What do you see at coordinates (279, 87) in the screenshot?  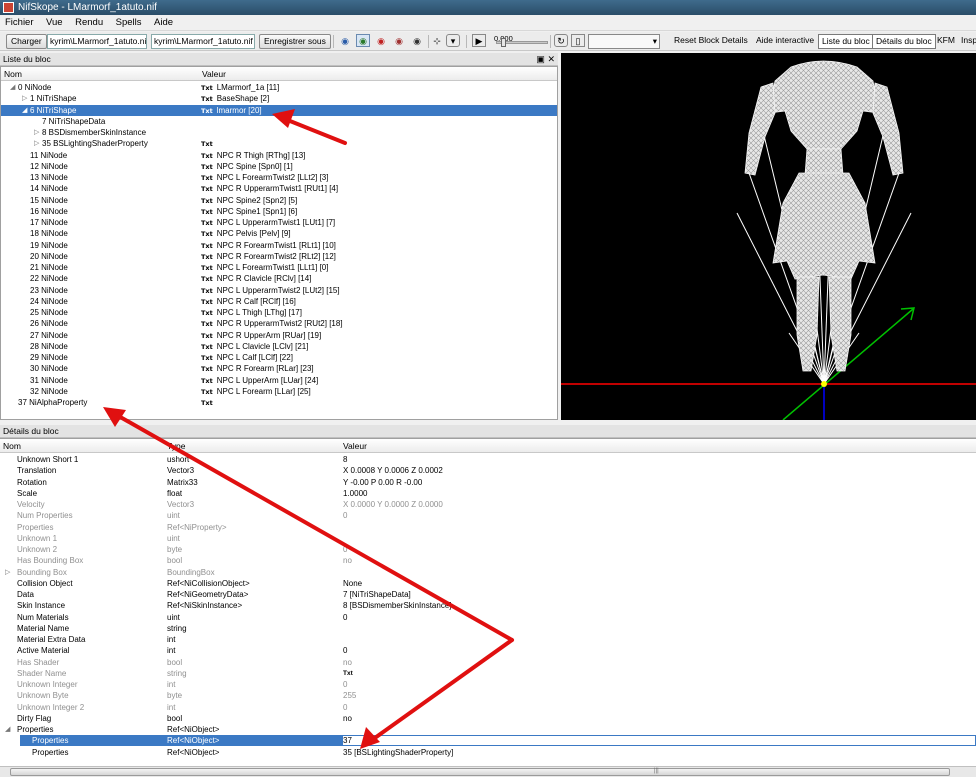 I see `tree-row: ◢ 0 NiNode Txt LMarmorf_1a [11]` at bounding box center [279, 87].